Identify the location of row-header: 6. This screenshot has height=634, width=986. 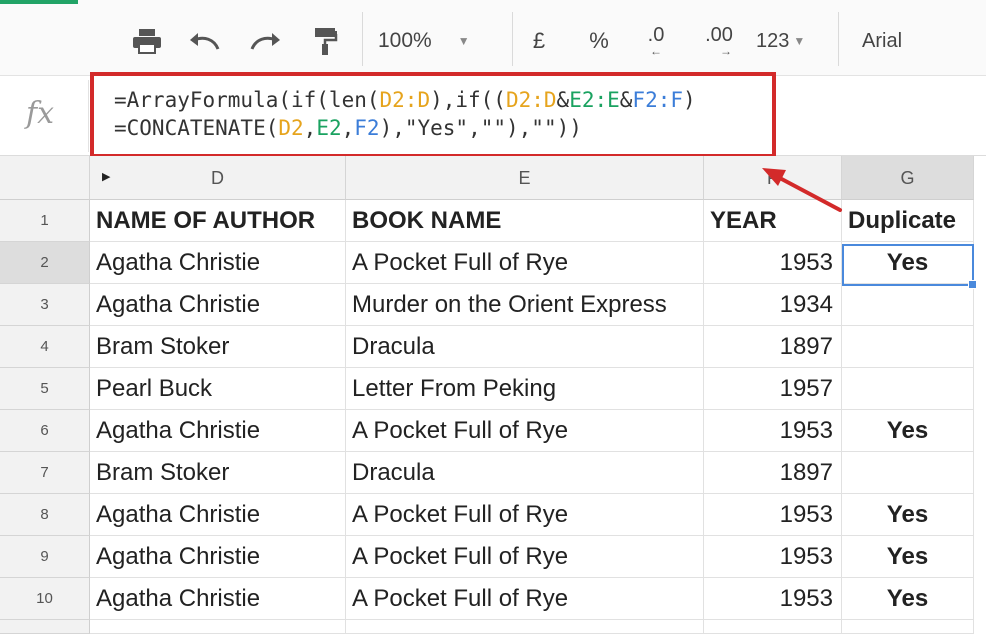
(45, 431).